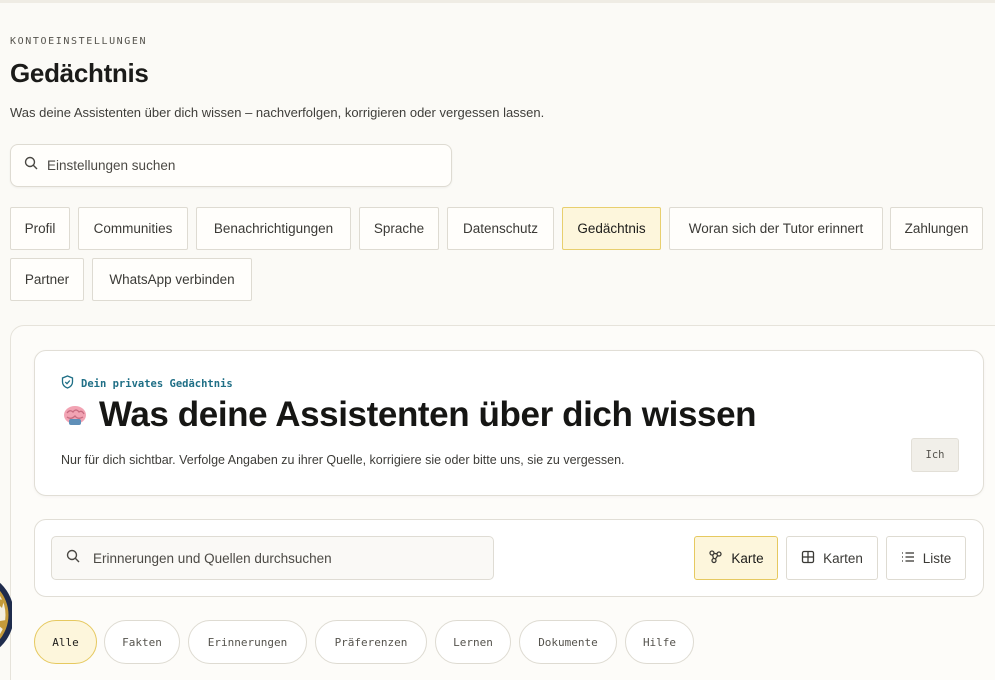  I want to click on tab-whatsapp: WhatsApp verbinden, so click(172, 279).